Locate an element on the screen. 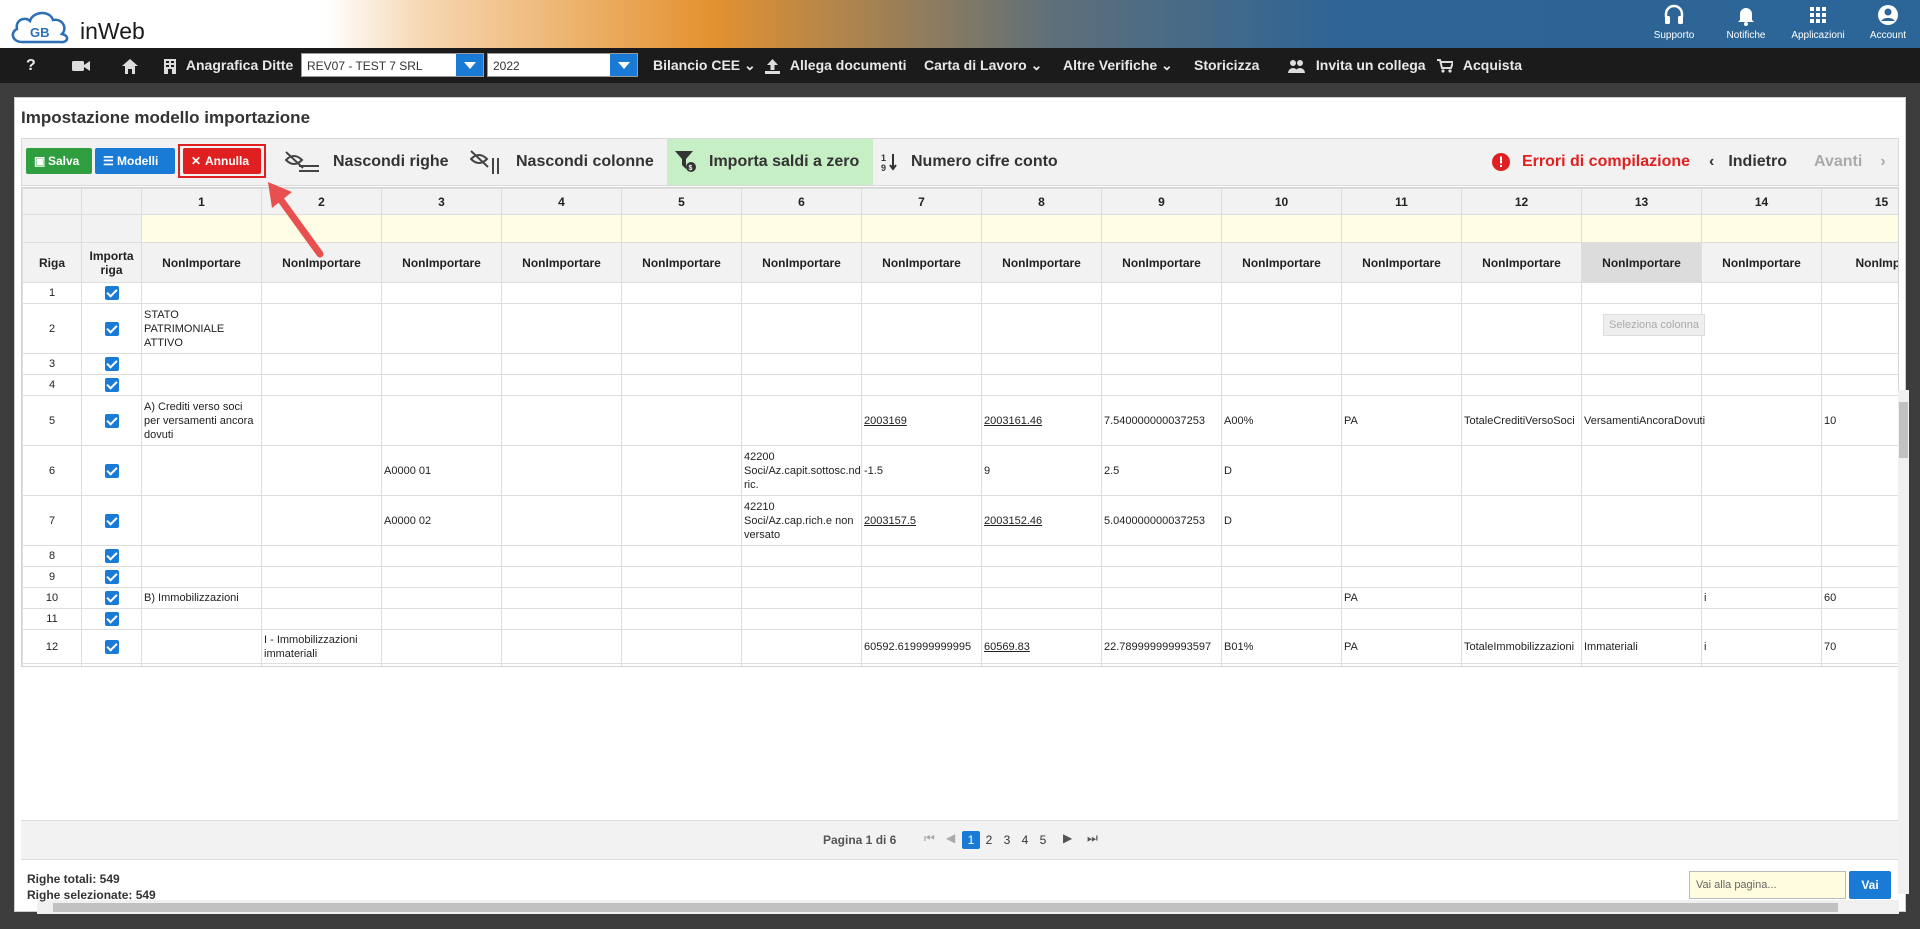 This screenshot has height=929, width=1920. table-cell: D is located at coordinates (1281, 664).